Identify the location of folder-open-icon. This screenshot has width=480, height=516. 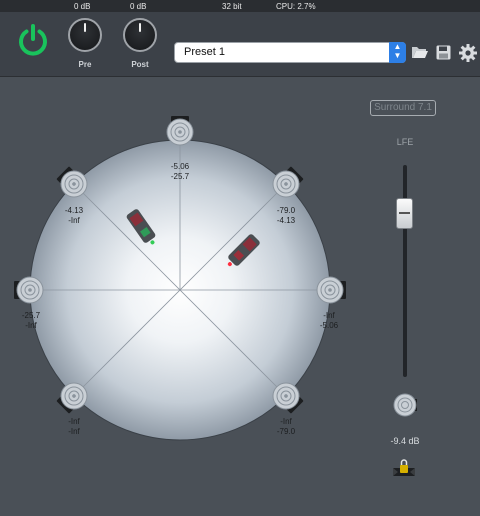
(420, 52).